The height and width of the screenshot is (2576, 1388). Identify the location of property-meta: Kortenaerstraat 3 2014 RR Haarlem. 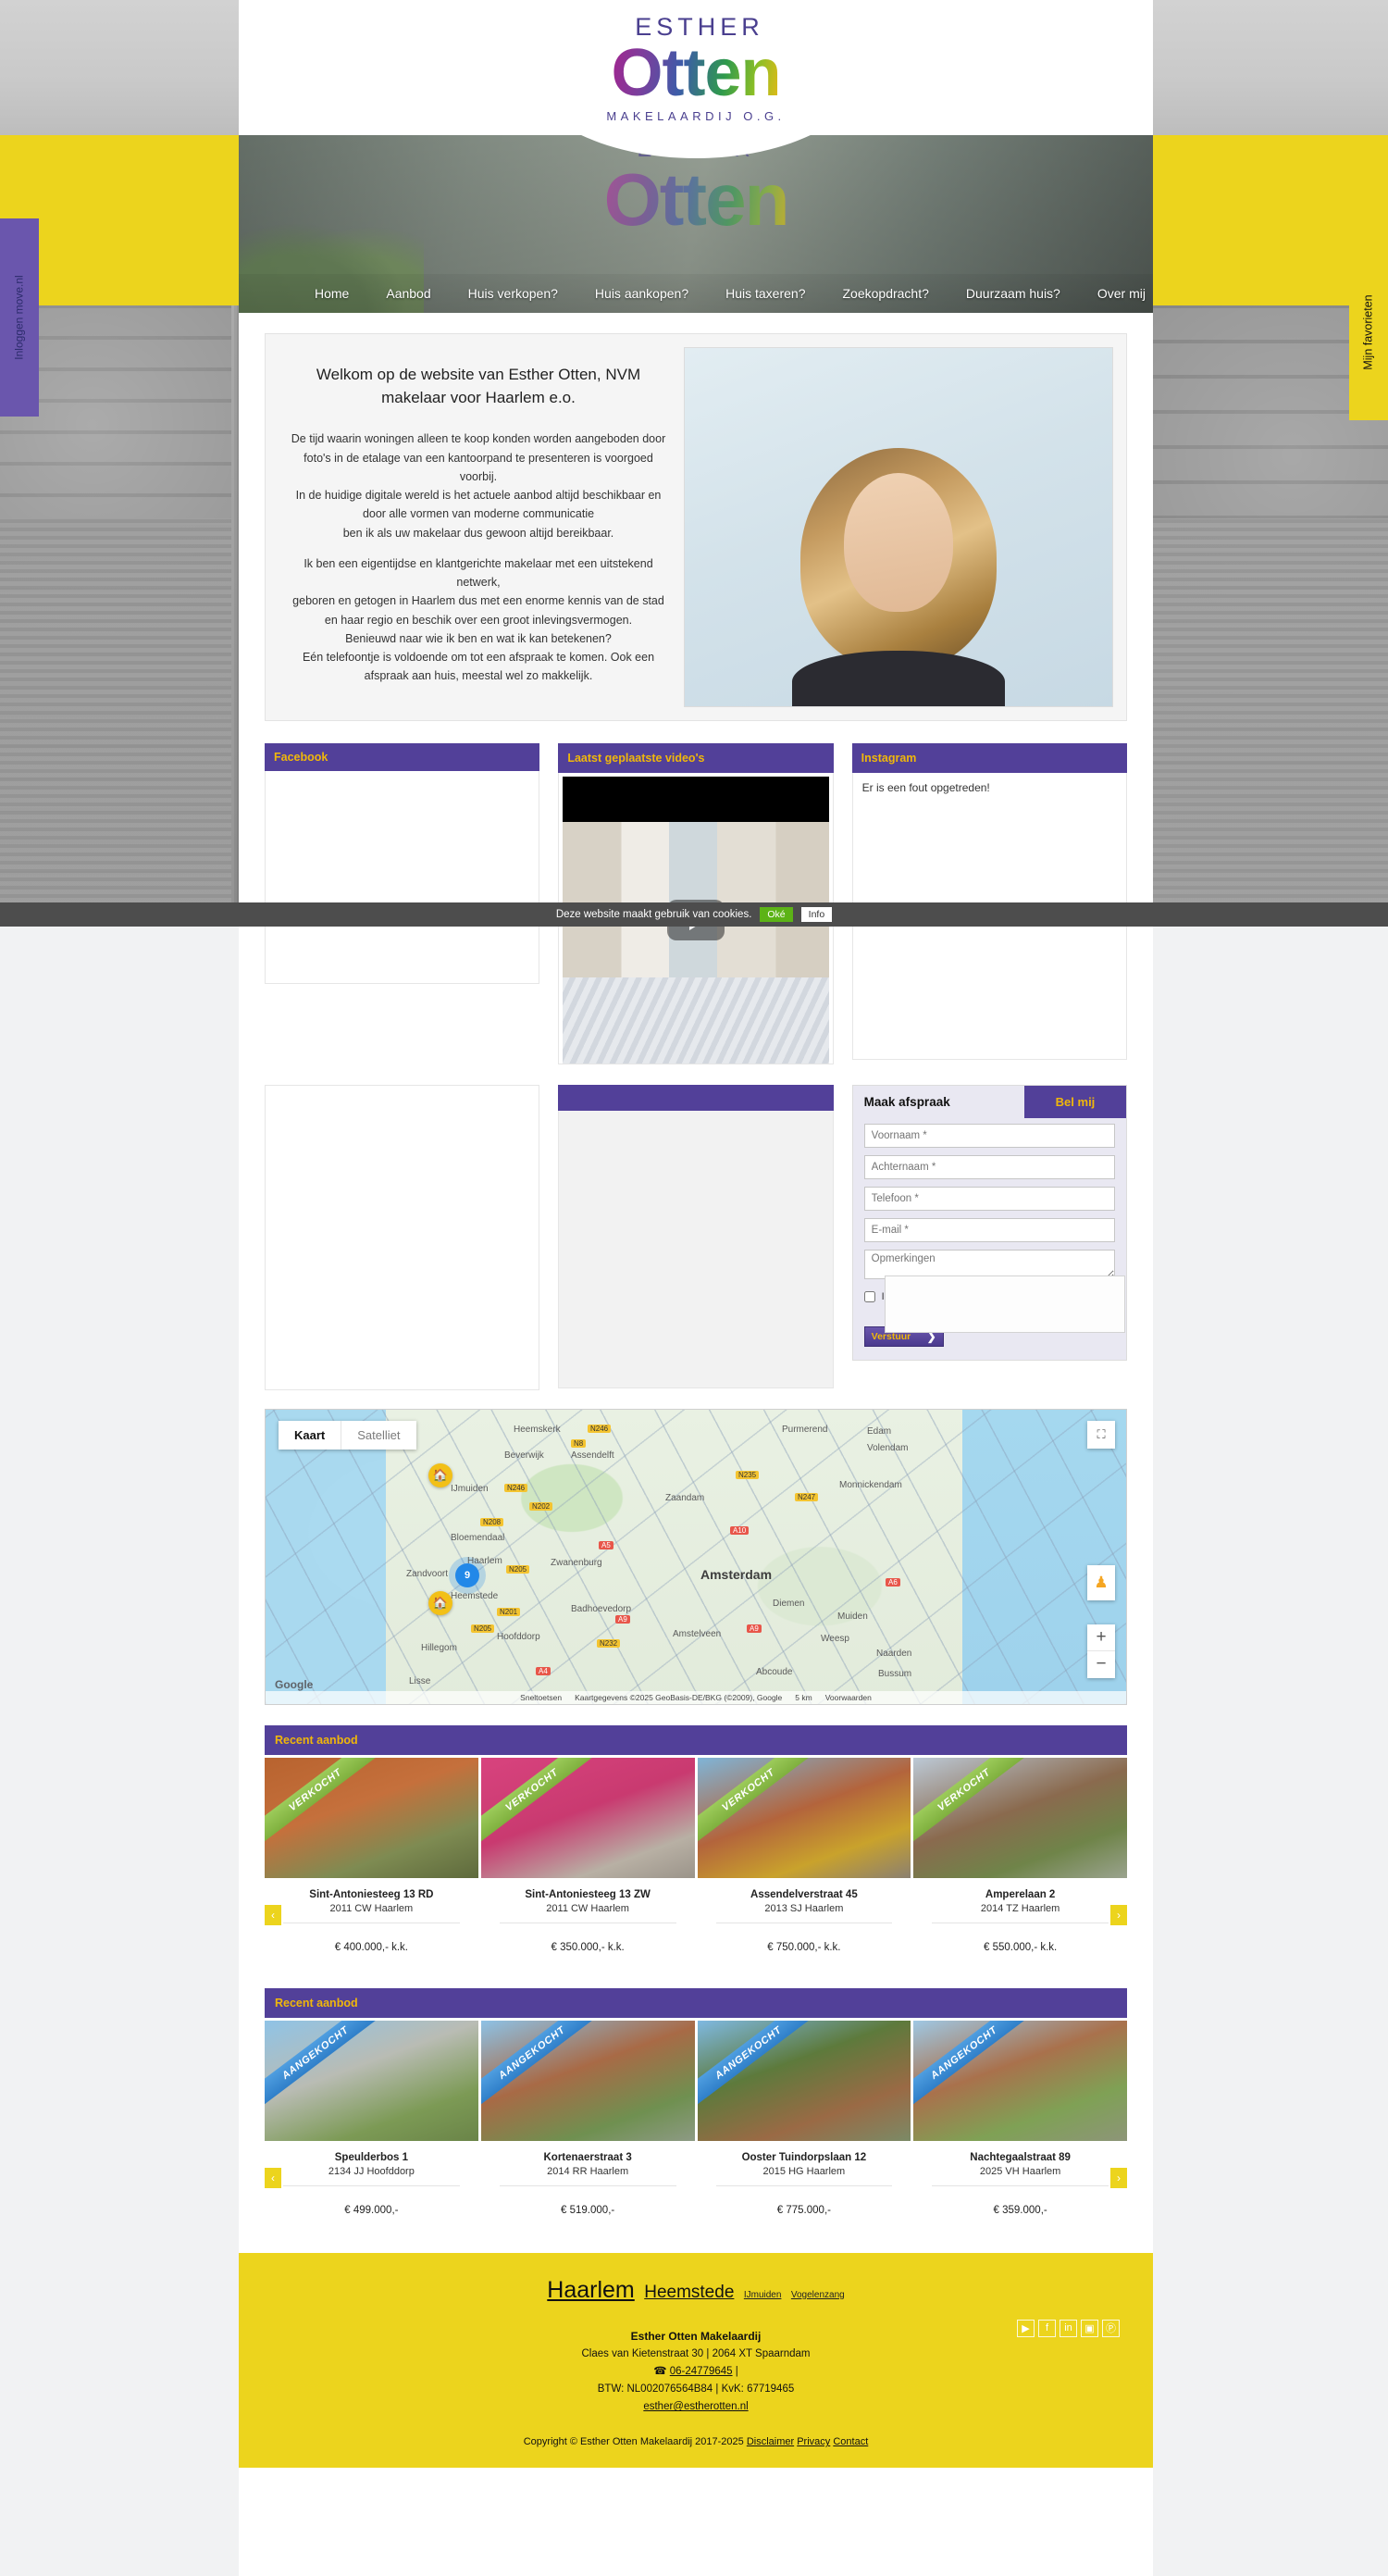
(588, 2168).